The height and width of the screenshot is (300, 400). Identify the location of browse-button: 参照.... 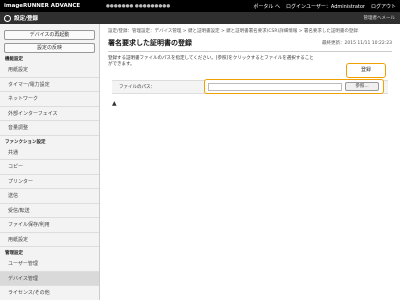
(362, 86).